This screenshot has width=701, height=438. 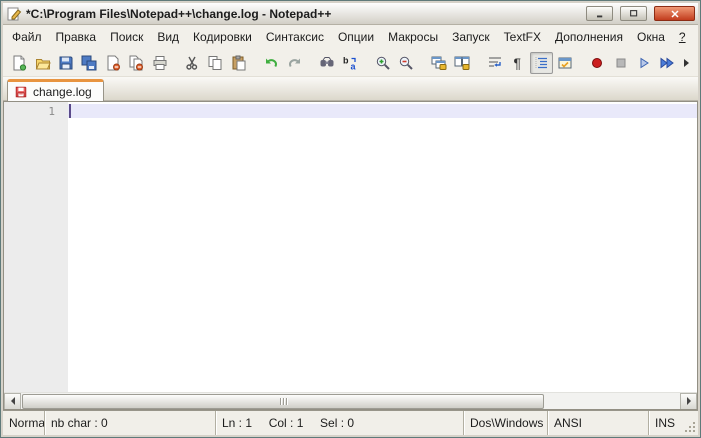 I want to click on toolbar: b a ¶, so click(x=350, y=63).